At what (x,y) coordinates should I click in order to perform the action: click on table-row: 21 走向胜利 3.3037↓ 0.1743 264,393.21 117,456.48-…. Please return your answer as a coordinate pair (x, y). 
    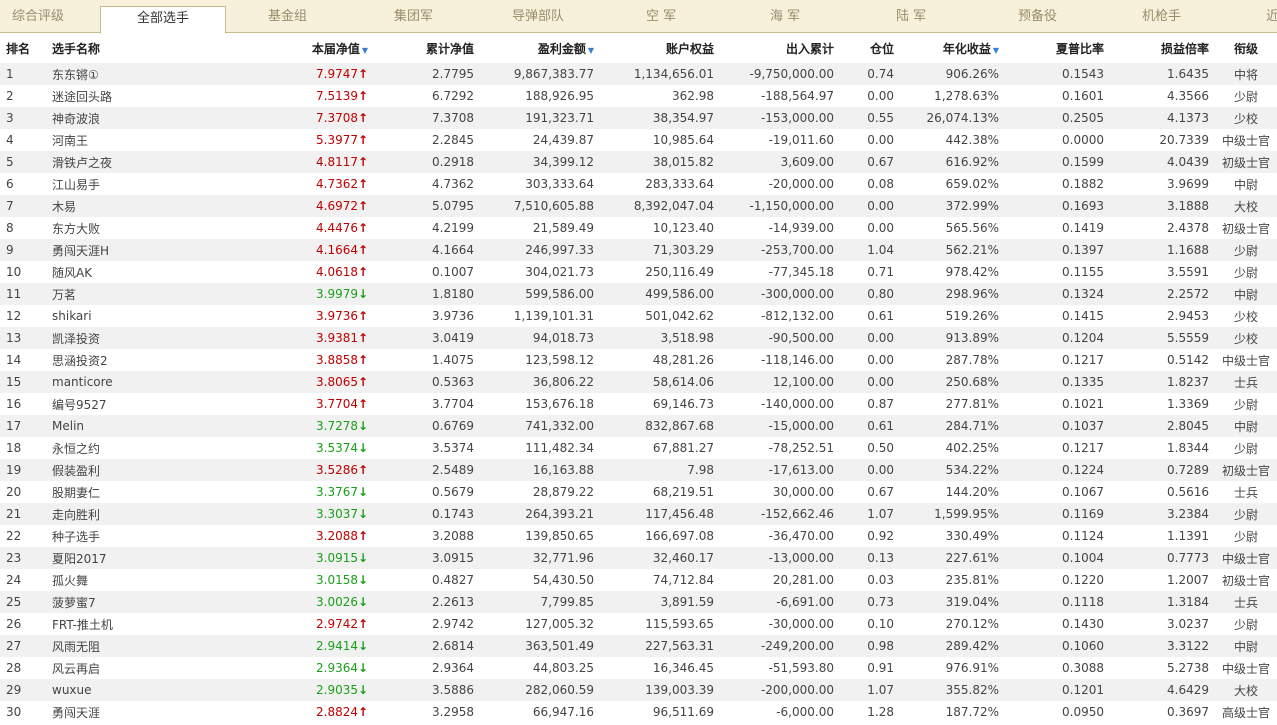
    Looking at the image, I should click on (638, 514).